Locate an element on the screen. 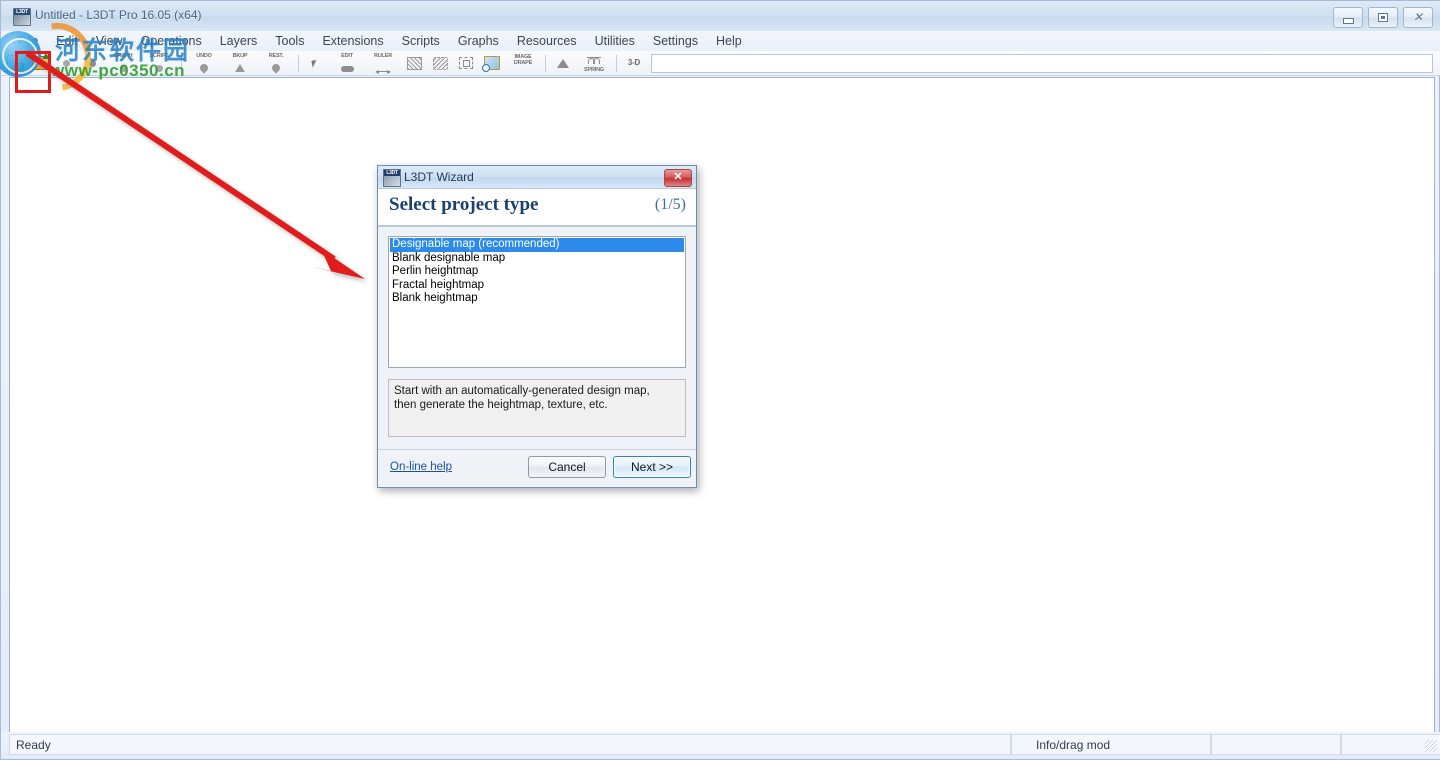  spring-label: SPRING is located at coordinates (594, 69).